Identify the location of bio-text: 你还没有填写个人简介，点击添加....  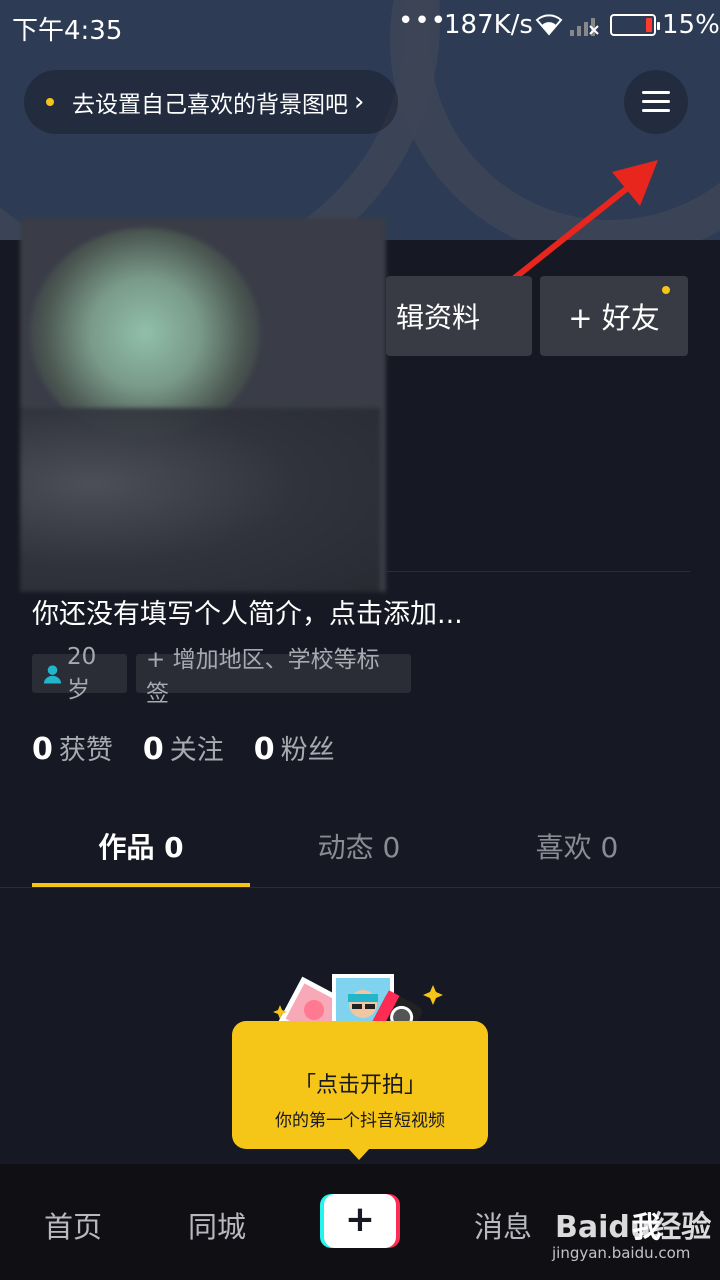
(247, 611).